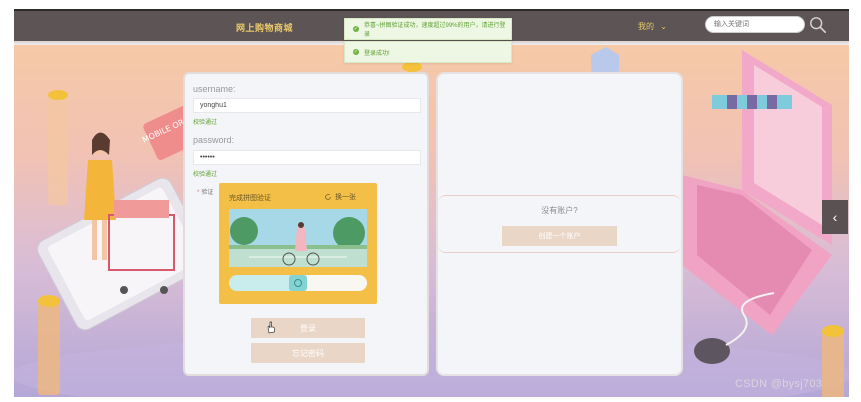 This screenshot has height=402, width=861. What do you see at coordinates (214, 140) in the screenshot?
I see `password-label: password:` at bounding box center [214, 140].